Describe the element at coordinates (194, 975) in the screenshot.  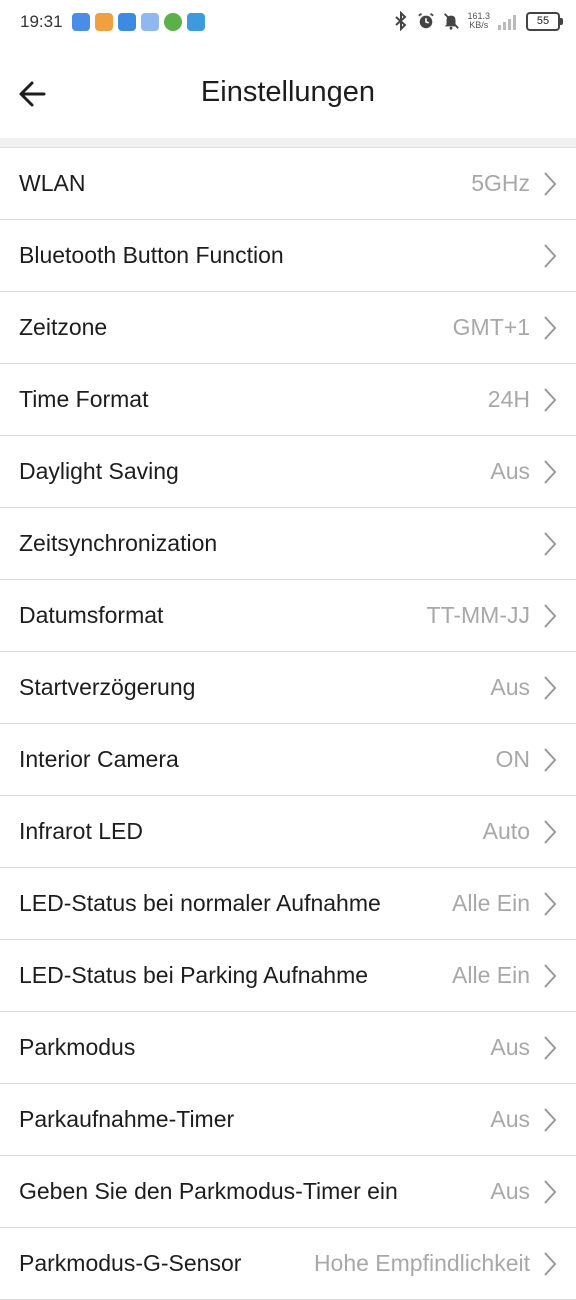
I see `setting-label: LED-Status bei Parking Aufnahme` at that location.